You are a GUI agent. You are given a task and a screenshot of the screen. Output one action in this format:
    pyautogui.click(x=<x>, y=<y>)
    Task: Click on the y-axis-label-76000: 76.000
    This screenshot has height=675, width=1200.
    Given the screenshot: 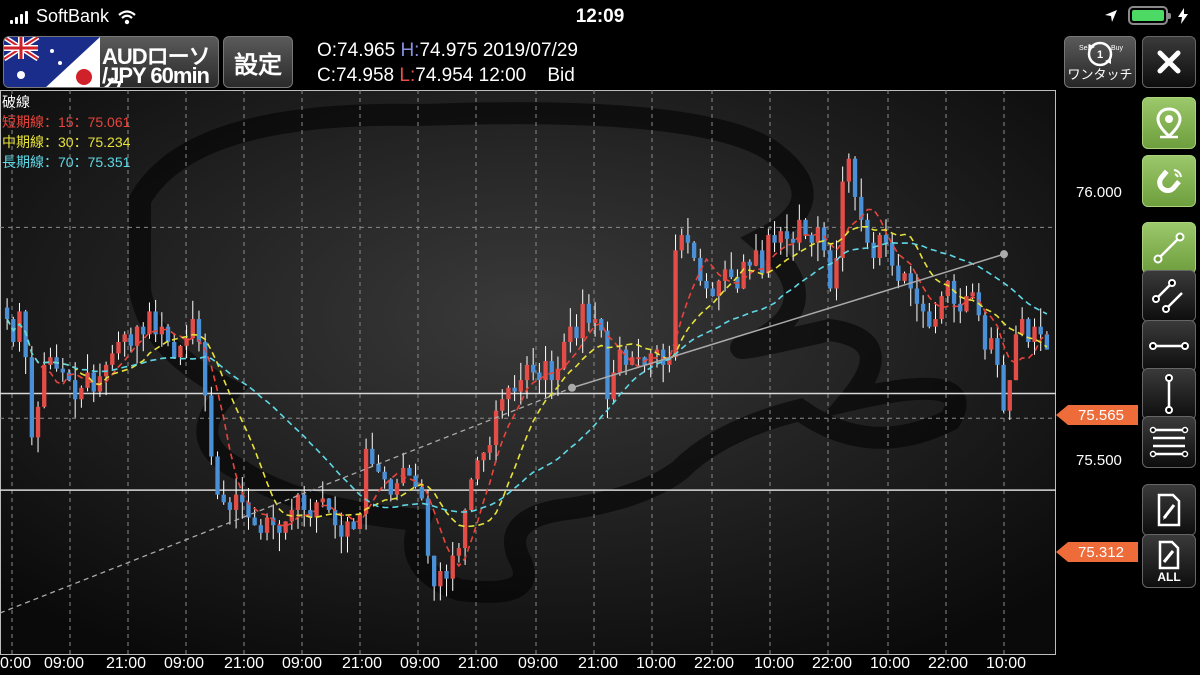 What is the action you would take?
    pyautogui.click(x=1099, y=192)
    